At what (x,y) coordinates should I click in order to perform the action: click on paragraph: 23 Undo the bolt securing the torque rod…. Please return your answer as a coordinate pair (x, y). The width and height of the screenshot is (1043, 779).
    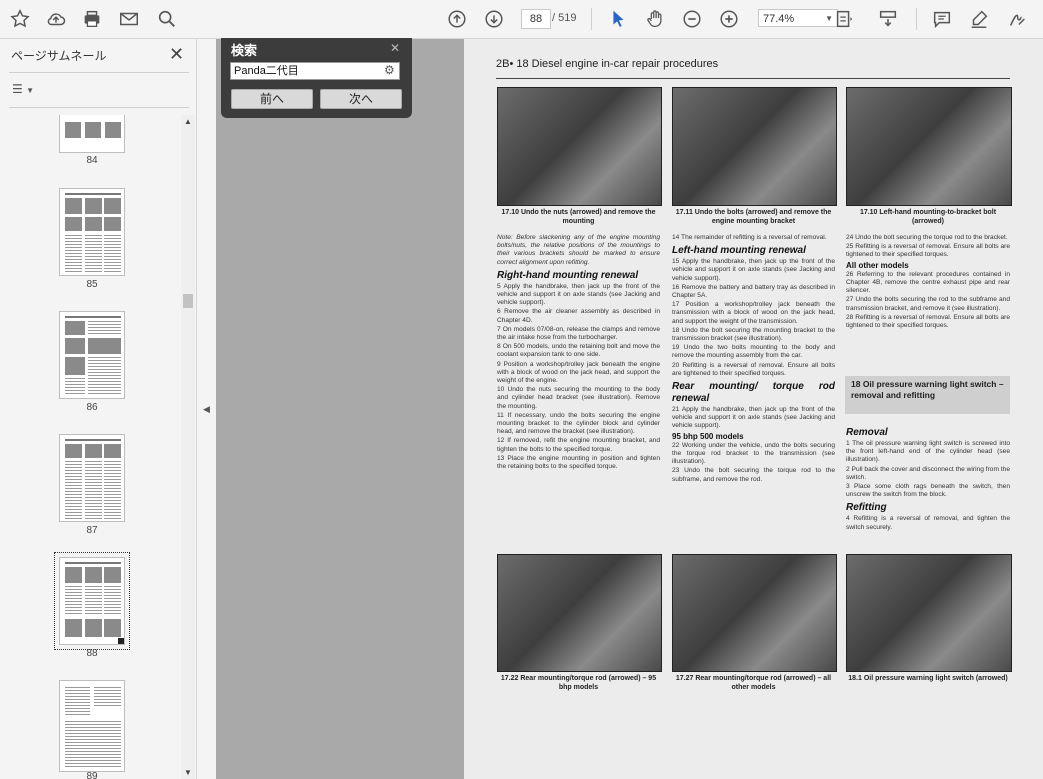
    Looking at the image, I should click on (753, 475).